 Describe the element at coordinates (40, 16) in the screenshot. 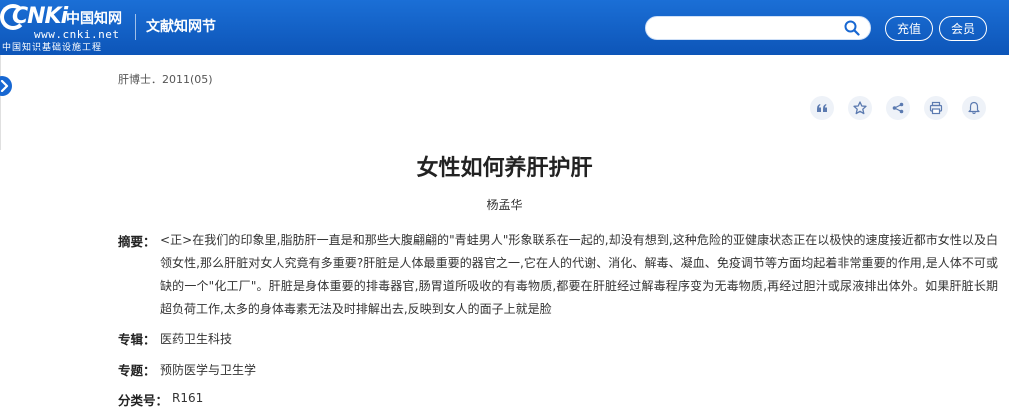

I see `logo-brand: CNKi` at that location.